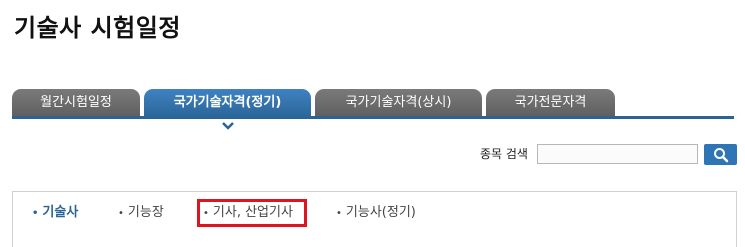  I want to click on category-professional-engineer: • 기술사, so click(55, 213).